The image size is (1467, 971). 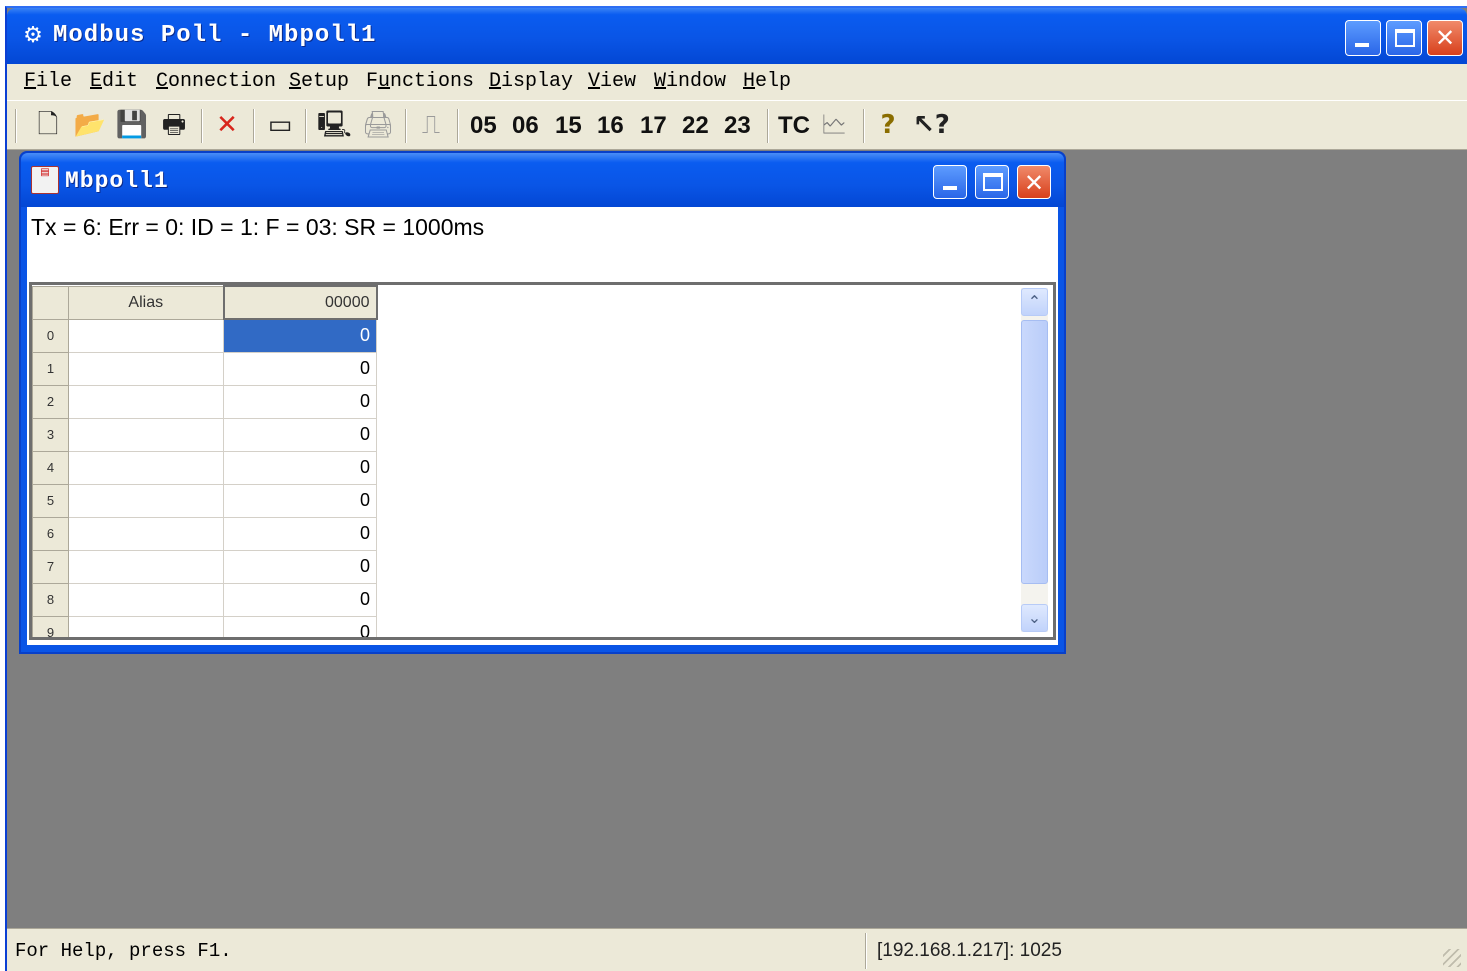 What do you see at coordinates (1034, 452) in the screenshot?
I see `scroll-thumb` at bounding box center [1034, 452].